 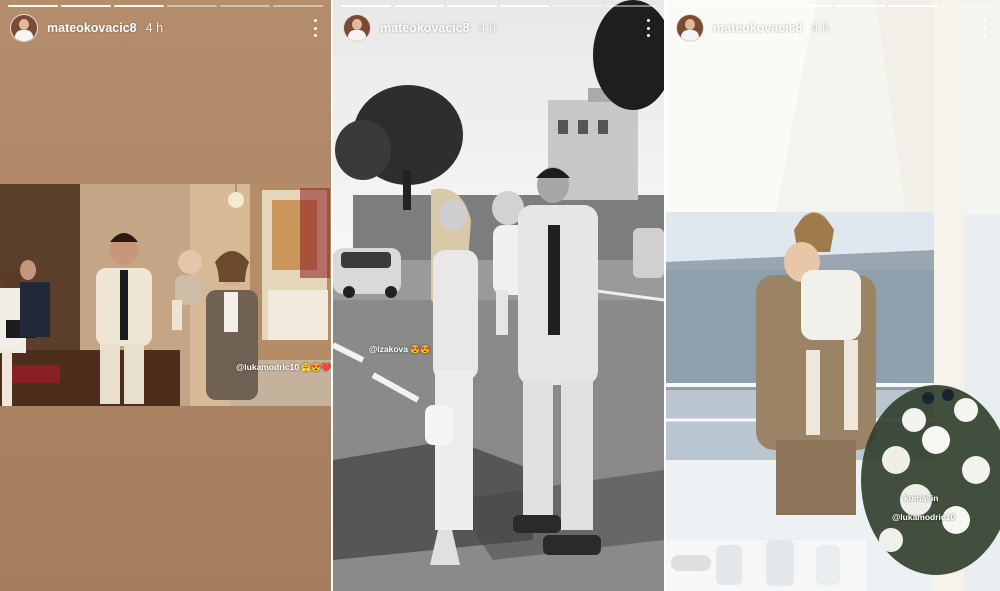 What do you see at coordinates (389, 349) in the screenshot?
I see `mention-text: @izakova` at bounding box center [389, 349].